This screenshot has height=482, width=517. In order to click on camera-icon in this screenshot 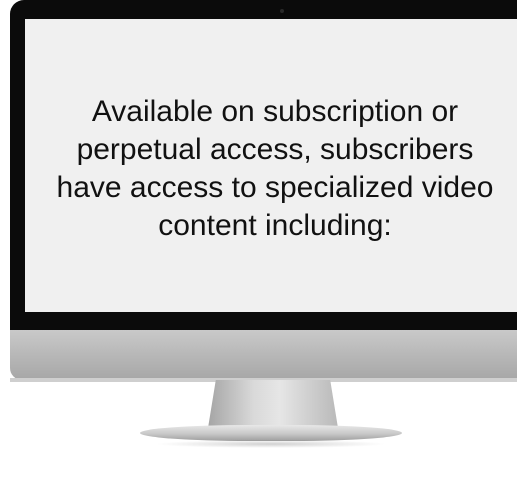, I will do `click(282, 11)`.